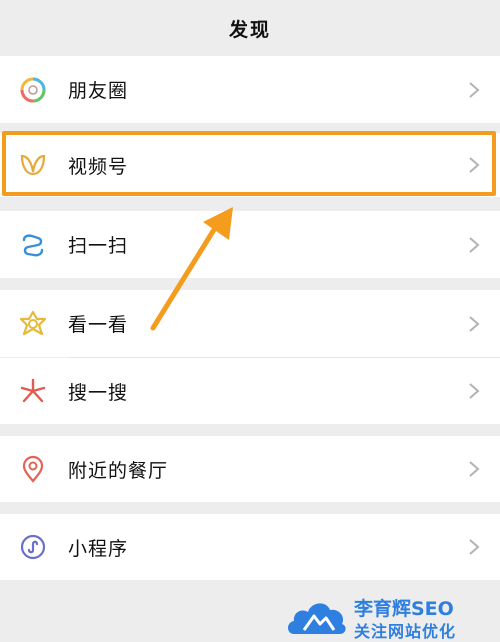 This screenshot has height=642, width=500. I want to click on menu-item-label: 扫一扫, so click(98, 246).